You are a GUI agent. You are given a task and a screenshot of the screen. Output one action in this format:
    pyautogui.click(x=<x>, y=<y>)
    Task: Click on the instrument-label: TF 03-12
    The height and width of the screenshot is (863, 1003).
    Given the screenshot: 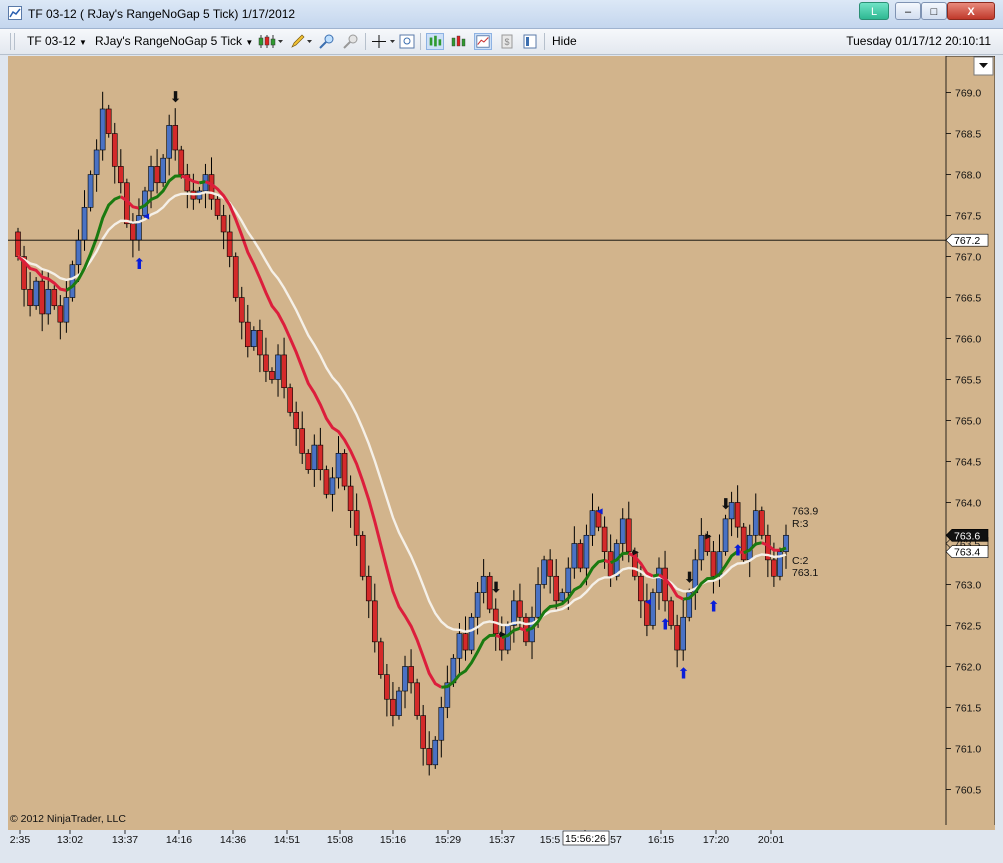 What is the action you would take?
    pyautogui.click(x=51, y=41)
    